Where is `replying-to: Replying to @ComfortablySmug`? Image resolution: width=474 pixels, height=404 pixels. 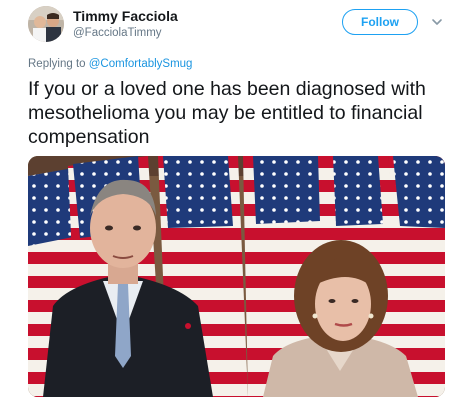
replying-to: Replying to @ComfortablySmug is located at coordinates (110, 64).